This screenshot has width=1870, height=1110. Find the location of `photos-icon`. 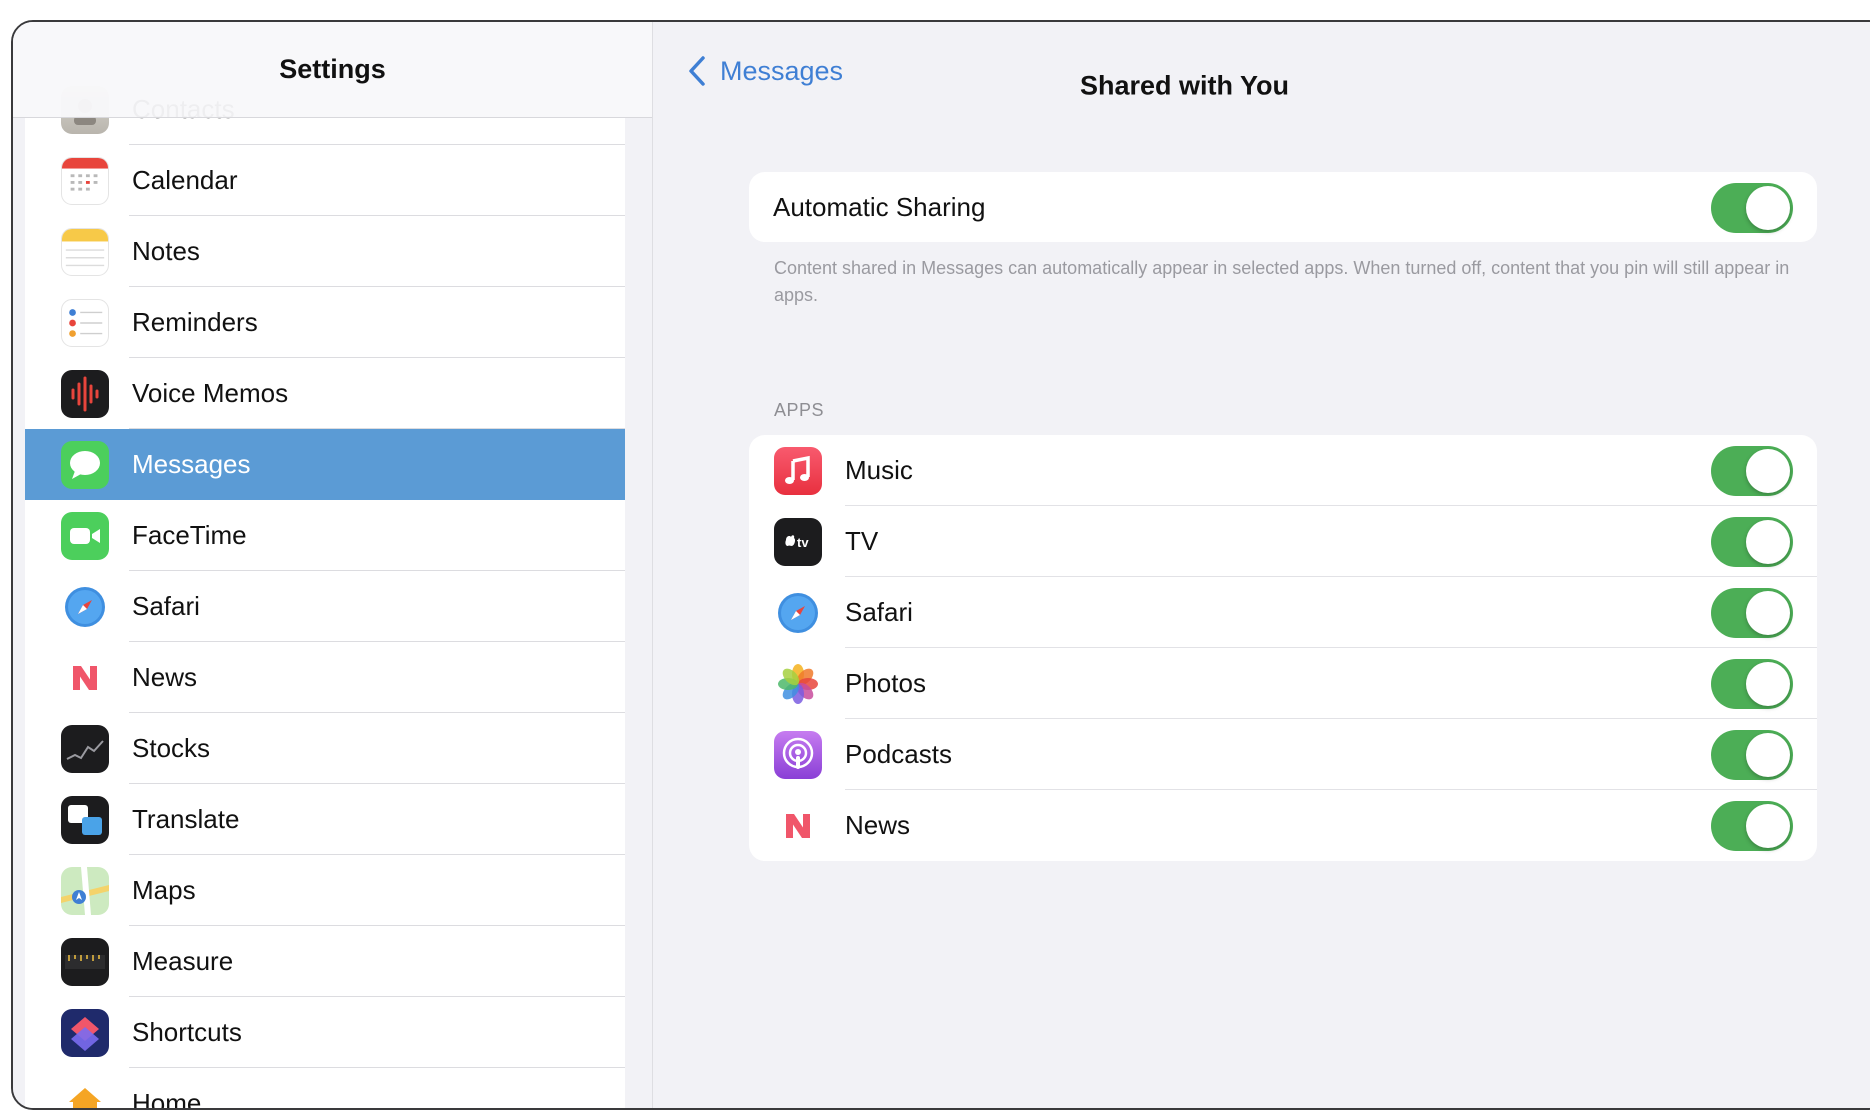

photos-icon is located at coordinates (798, 684).